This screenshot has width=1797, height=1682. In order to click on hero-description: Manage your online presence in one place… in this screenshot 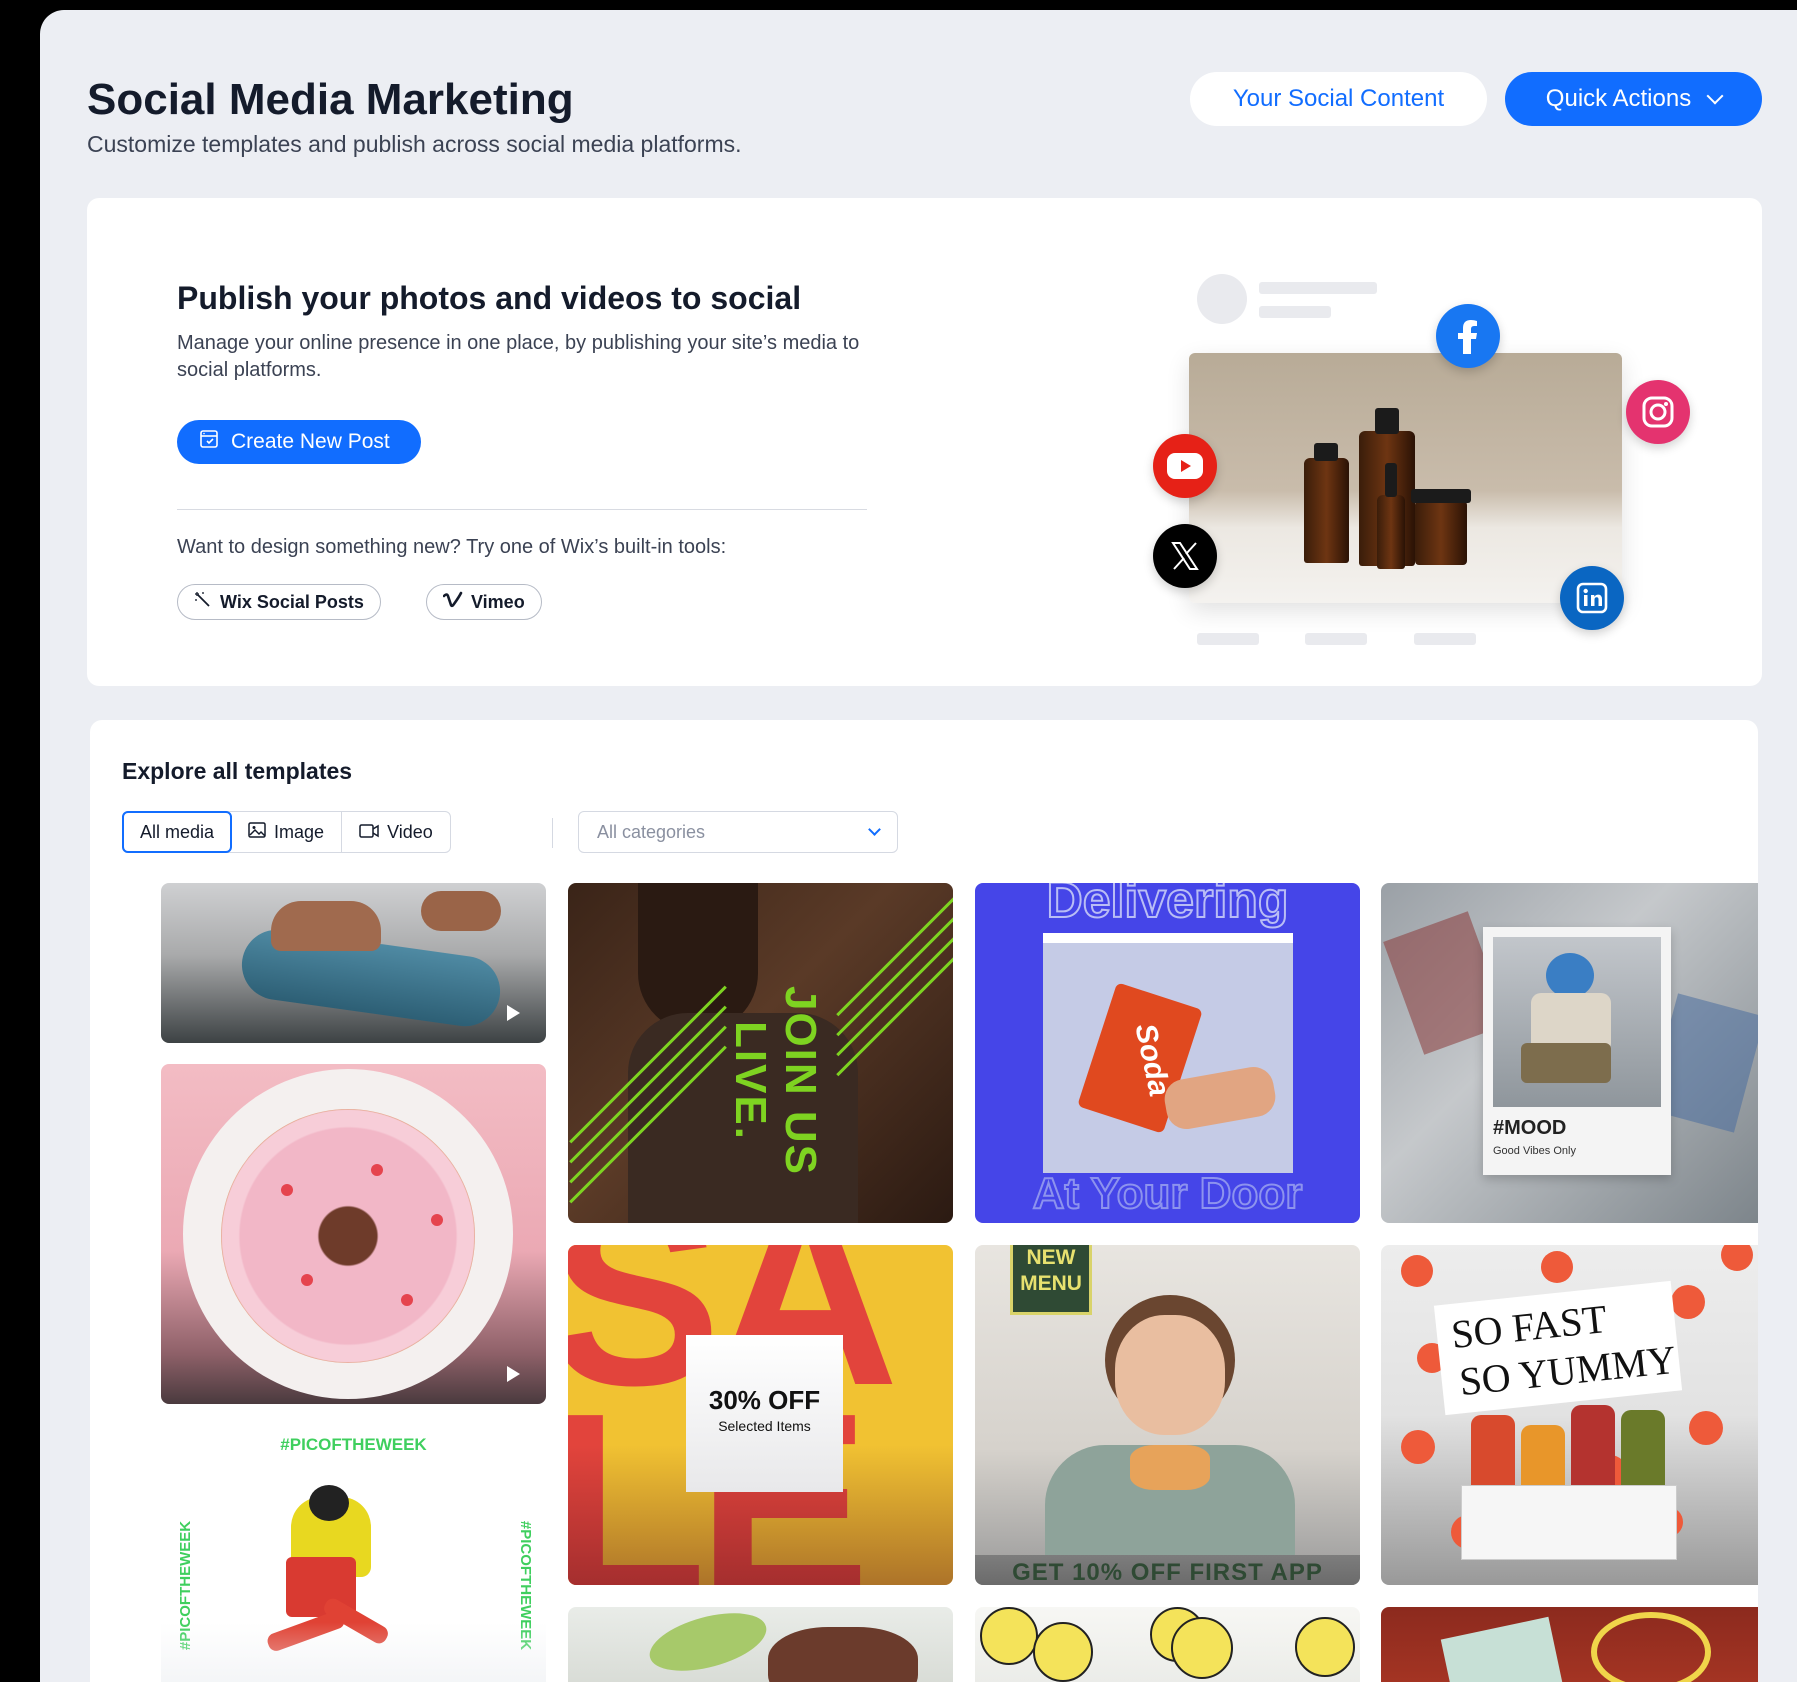, I will do `click(518, 356)`.